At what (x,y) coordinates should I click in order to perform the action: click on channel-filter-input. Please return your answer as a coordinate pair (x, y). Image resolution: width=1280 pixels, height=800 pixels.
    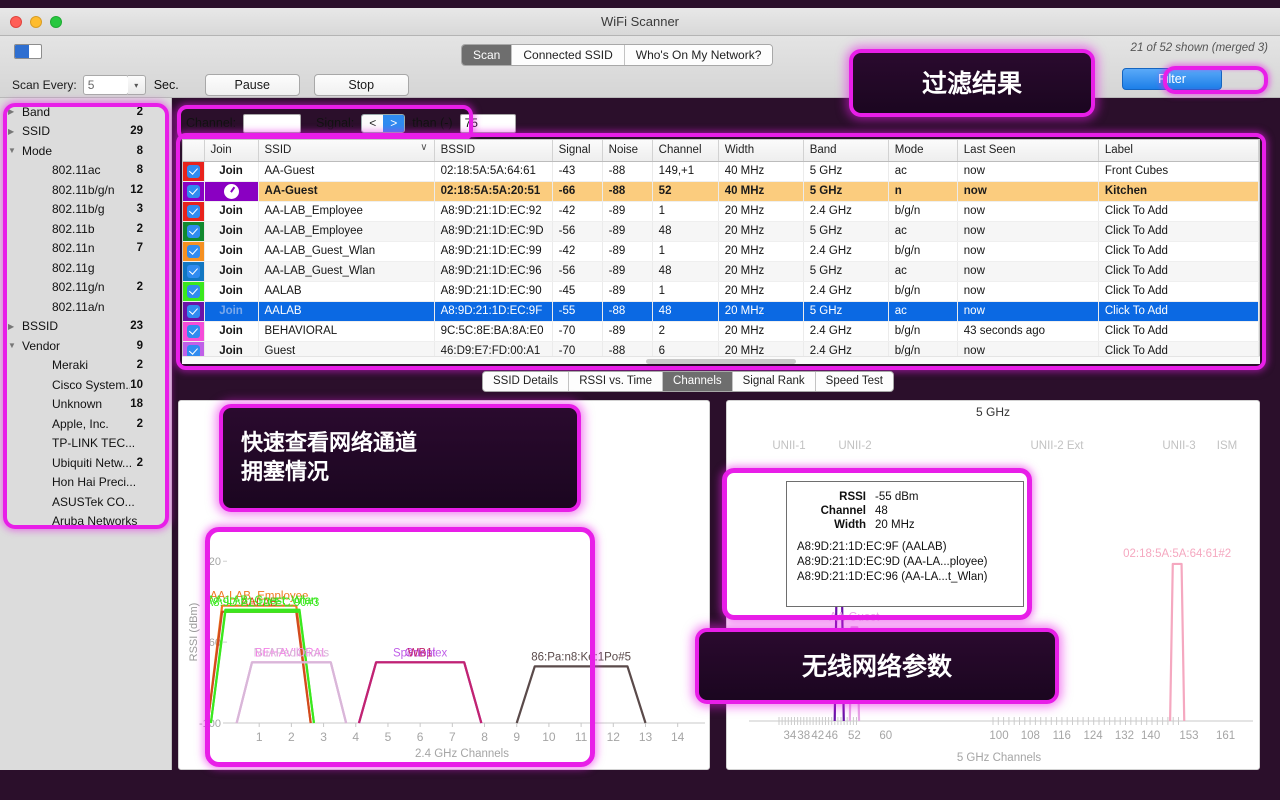
    Looking at the image, I should click on (272, 123).